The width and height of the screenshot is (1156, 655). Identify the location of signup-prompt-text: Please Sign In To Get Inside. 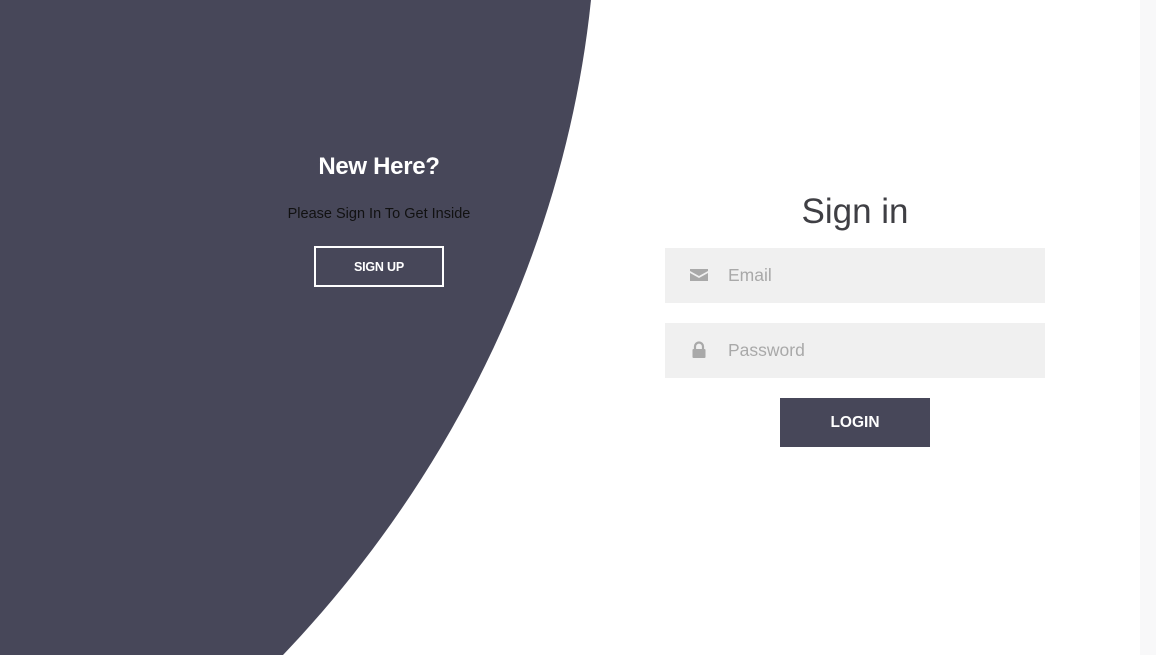
(379, 214).